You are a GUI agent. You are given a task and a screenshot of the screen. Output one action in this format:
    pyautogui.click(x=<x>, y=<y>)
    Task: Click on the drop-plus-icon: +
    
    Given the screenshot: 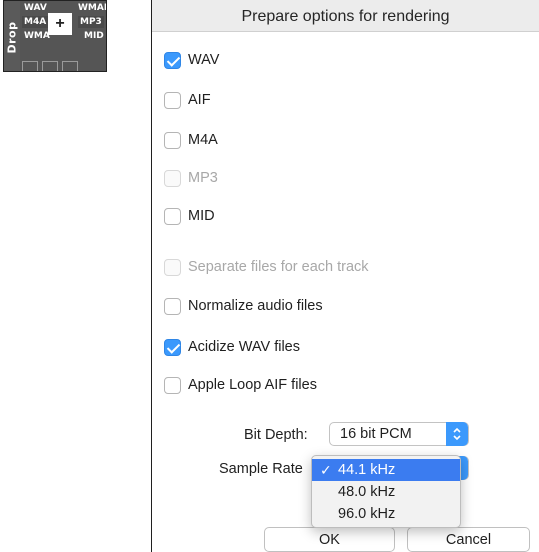 What is the action you would take?
    pyautogui.click(x=60, y=24)
    